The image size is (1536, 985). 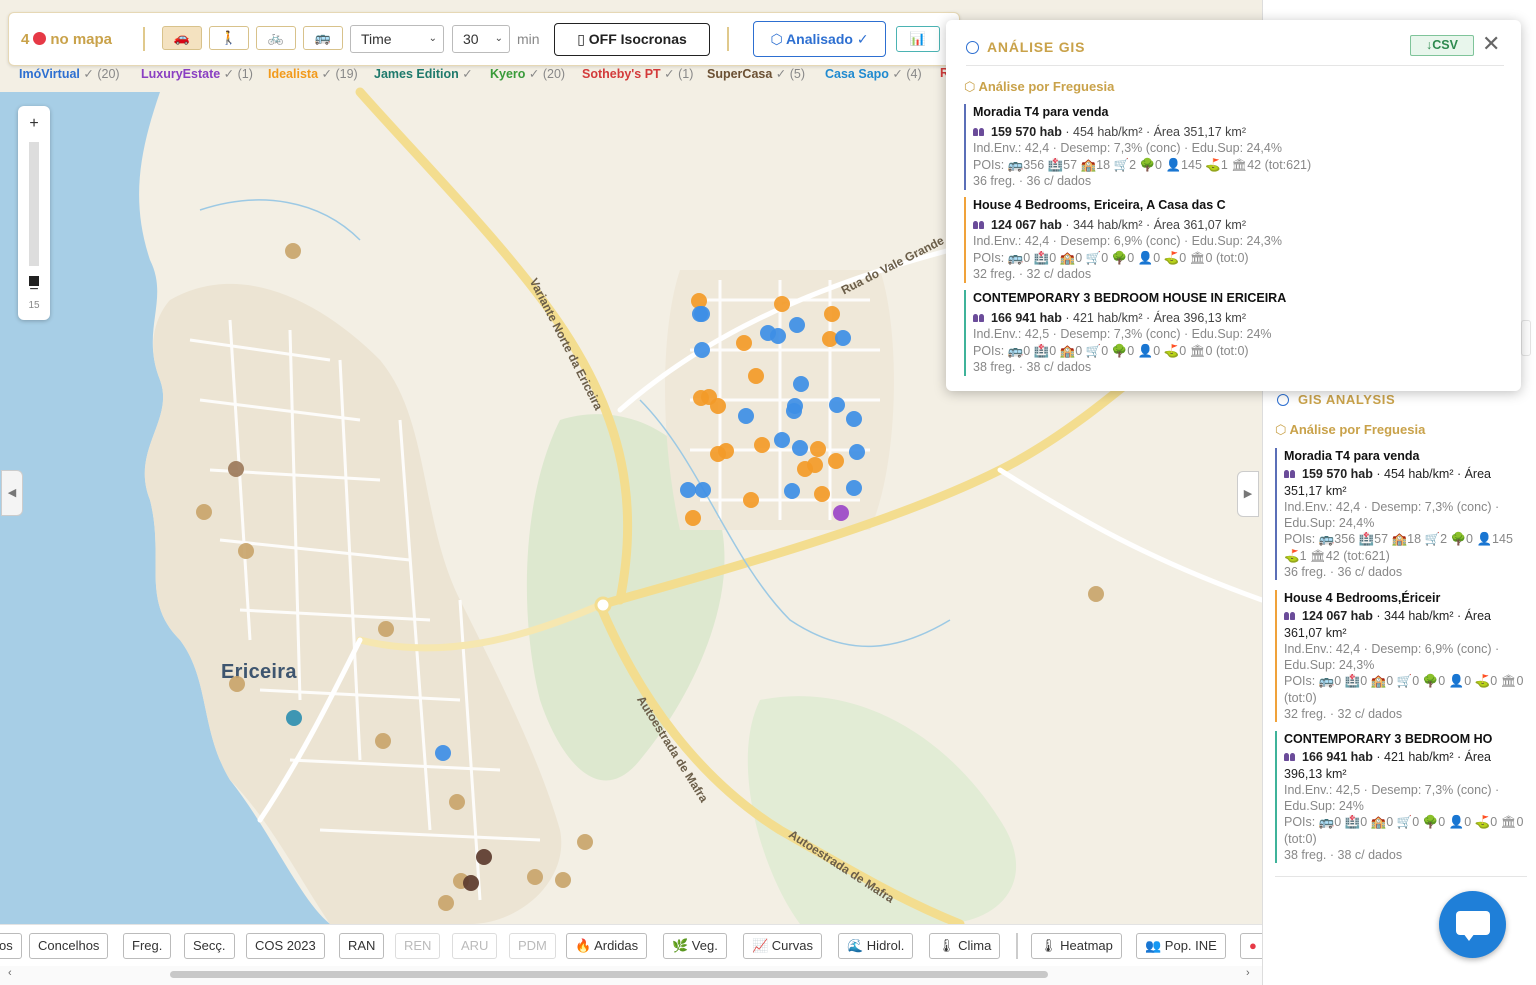 What do you see at coordinates (34, 204) in the screenshot?
I see `zoom-slider-track` at bounding box center [34, 204].